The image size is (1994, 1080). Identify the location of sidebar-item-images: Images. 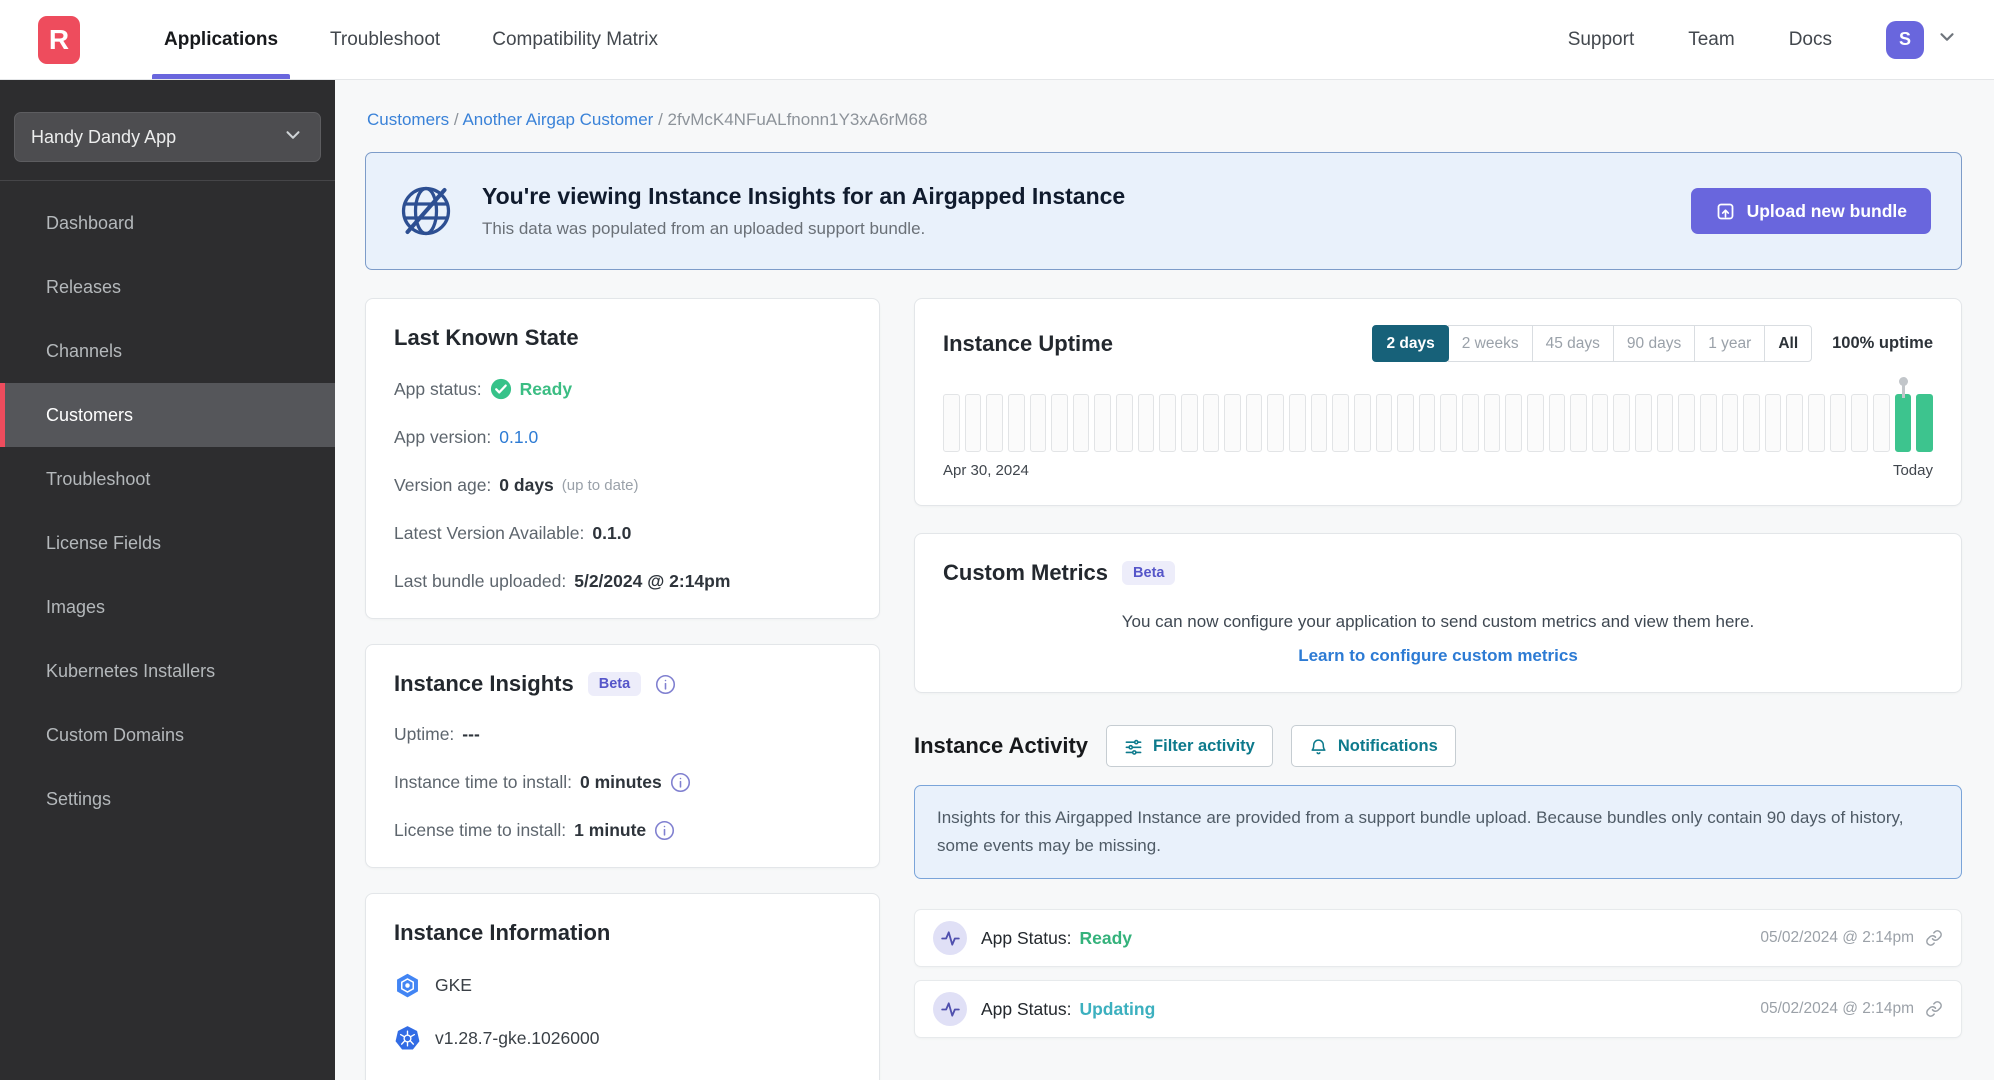
(167, 607).